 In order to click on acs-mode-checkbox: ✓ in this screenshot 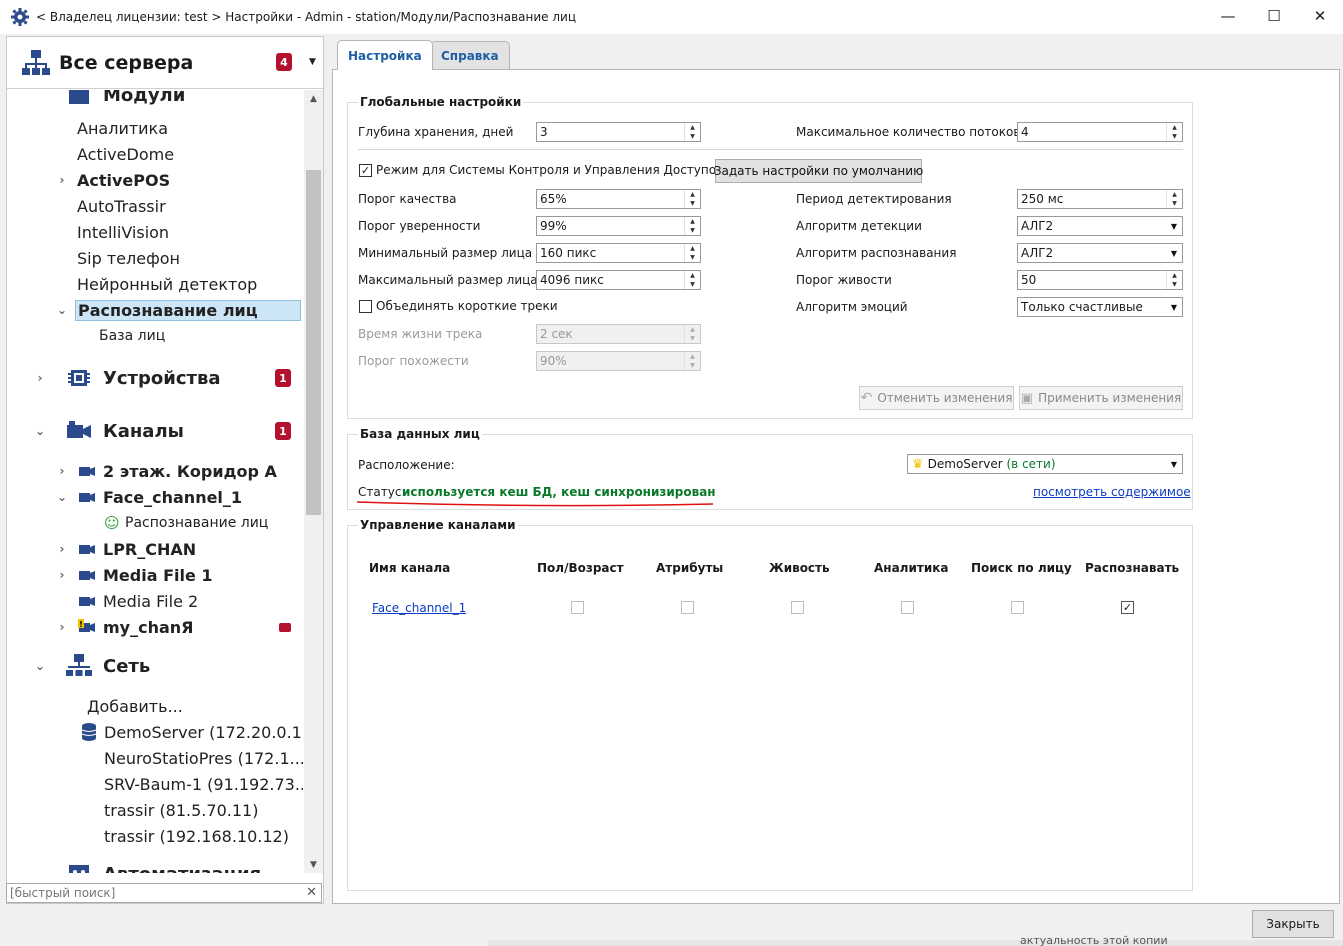, I will do `click(365, 170)`.